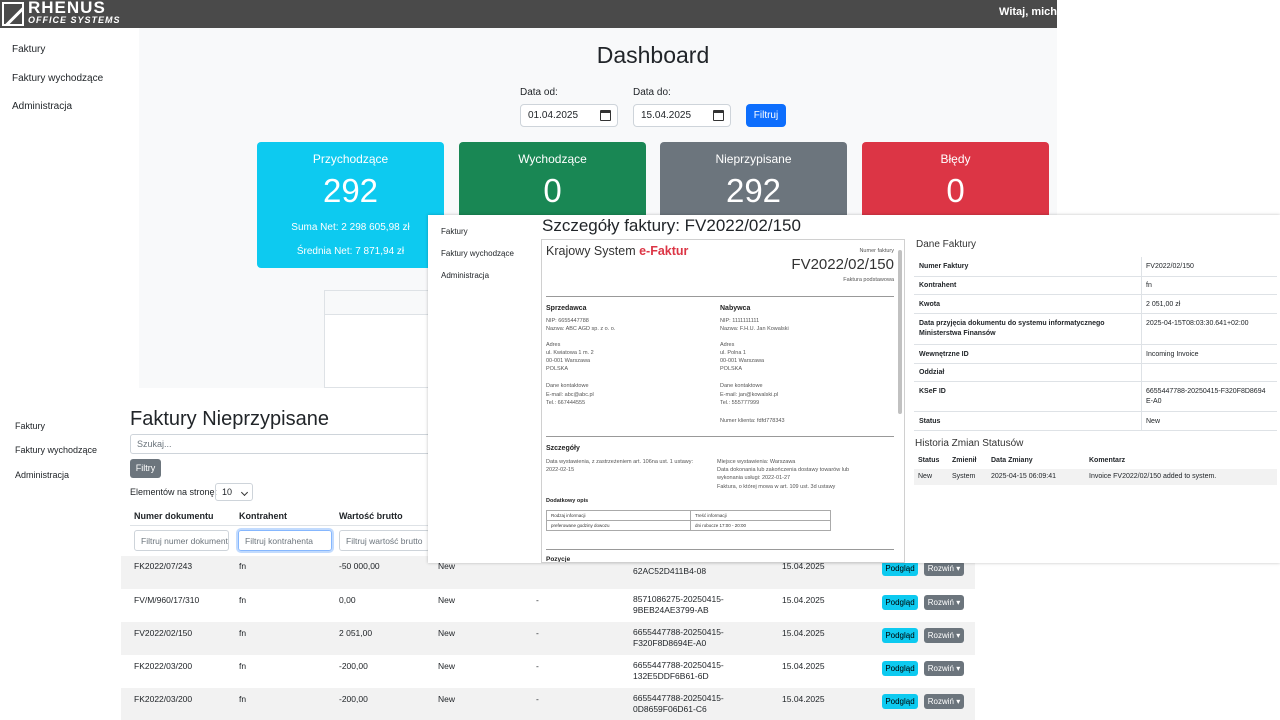 The height and width of the screenshot is (720, 1280). Describe the element at coordinates (145, 468) in the screenshot. I see `filters-button: Filtry` at that location.